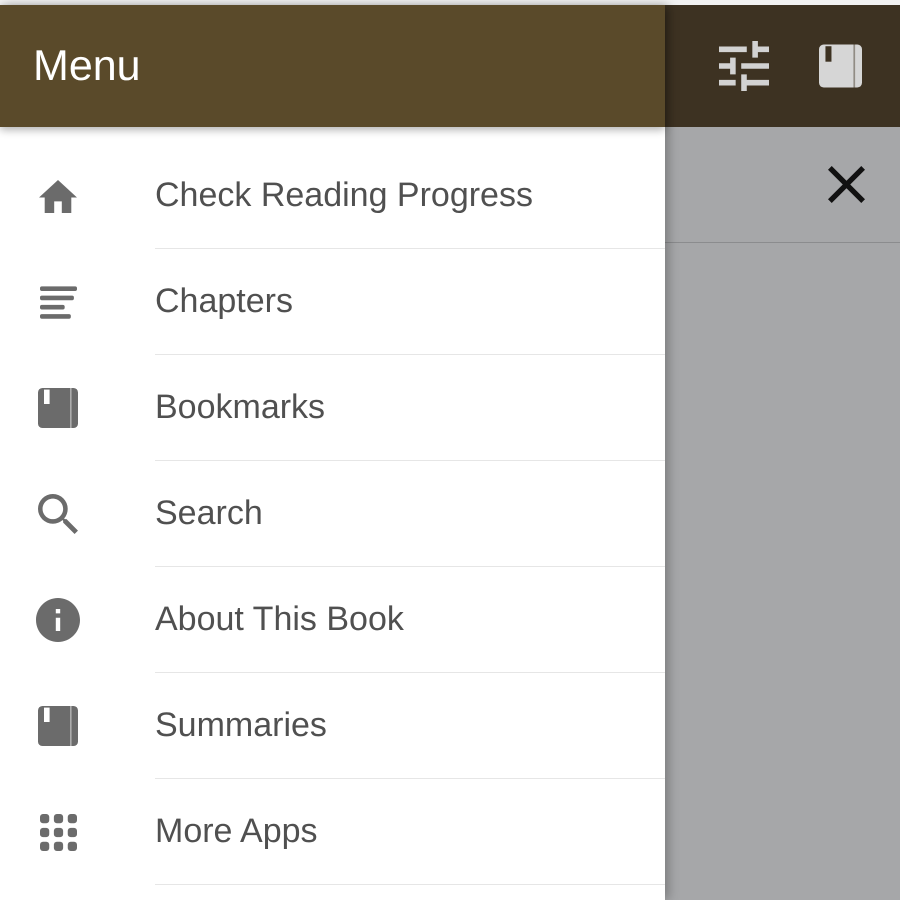 The width and height of the screenshot is (900, 900). I want to click on menu-item: Check Reading Progress, so click(332, 196).